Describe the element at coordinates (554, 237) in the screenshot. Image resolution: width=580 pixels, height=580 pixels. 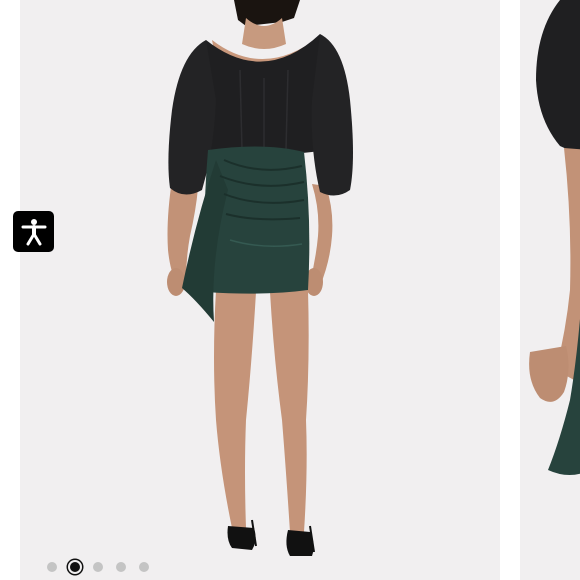
I see `product-photo-next` at that location.